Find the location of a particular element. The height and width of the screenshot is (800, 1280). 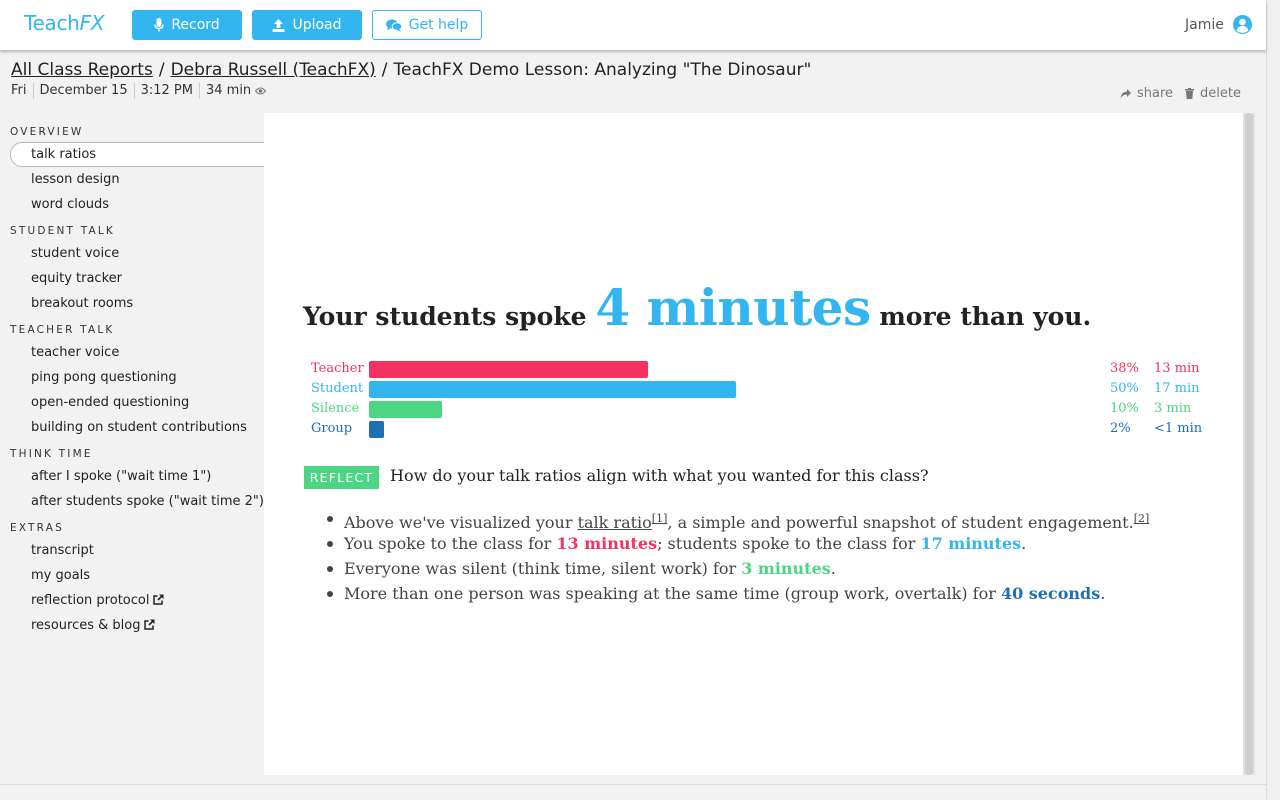

sidebar-item-wait-time-2: after students spoke ("wait time 2") is located at coordinates (132, 501).